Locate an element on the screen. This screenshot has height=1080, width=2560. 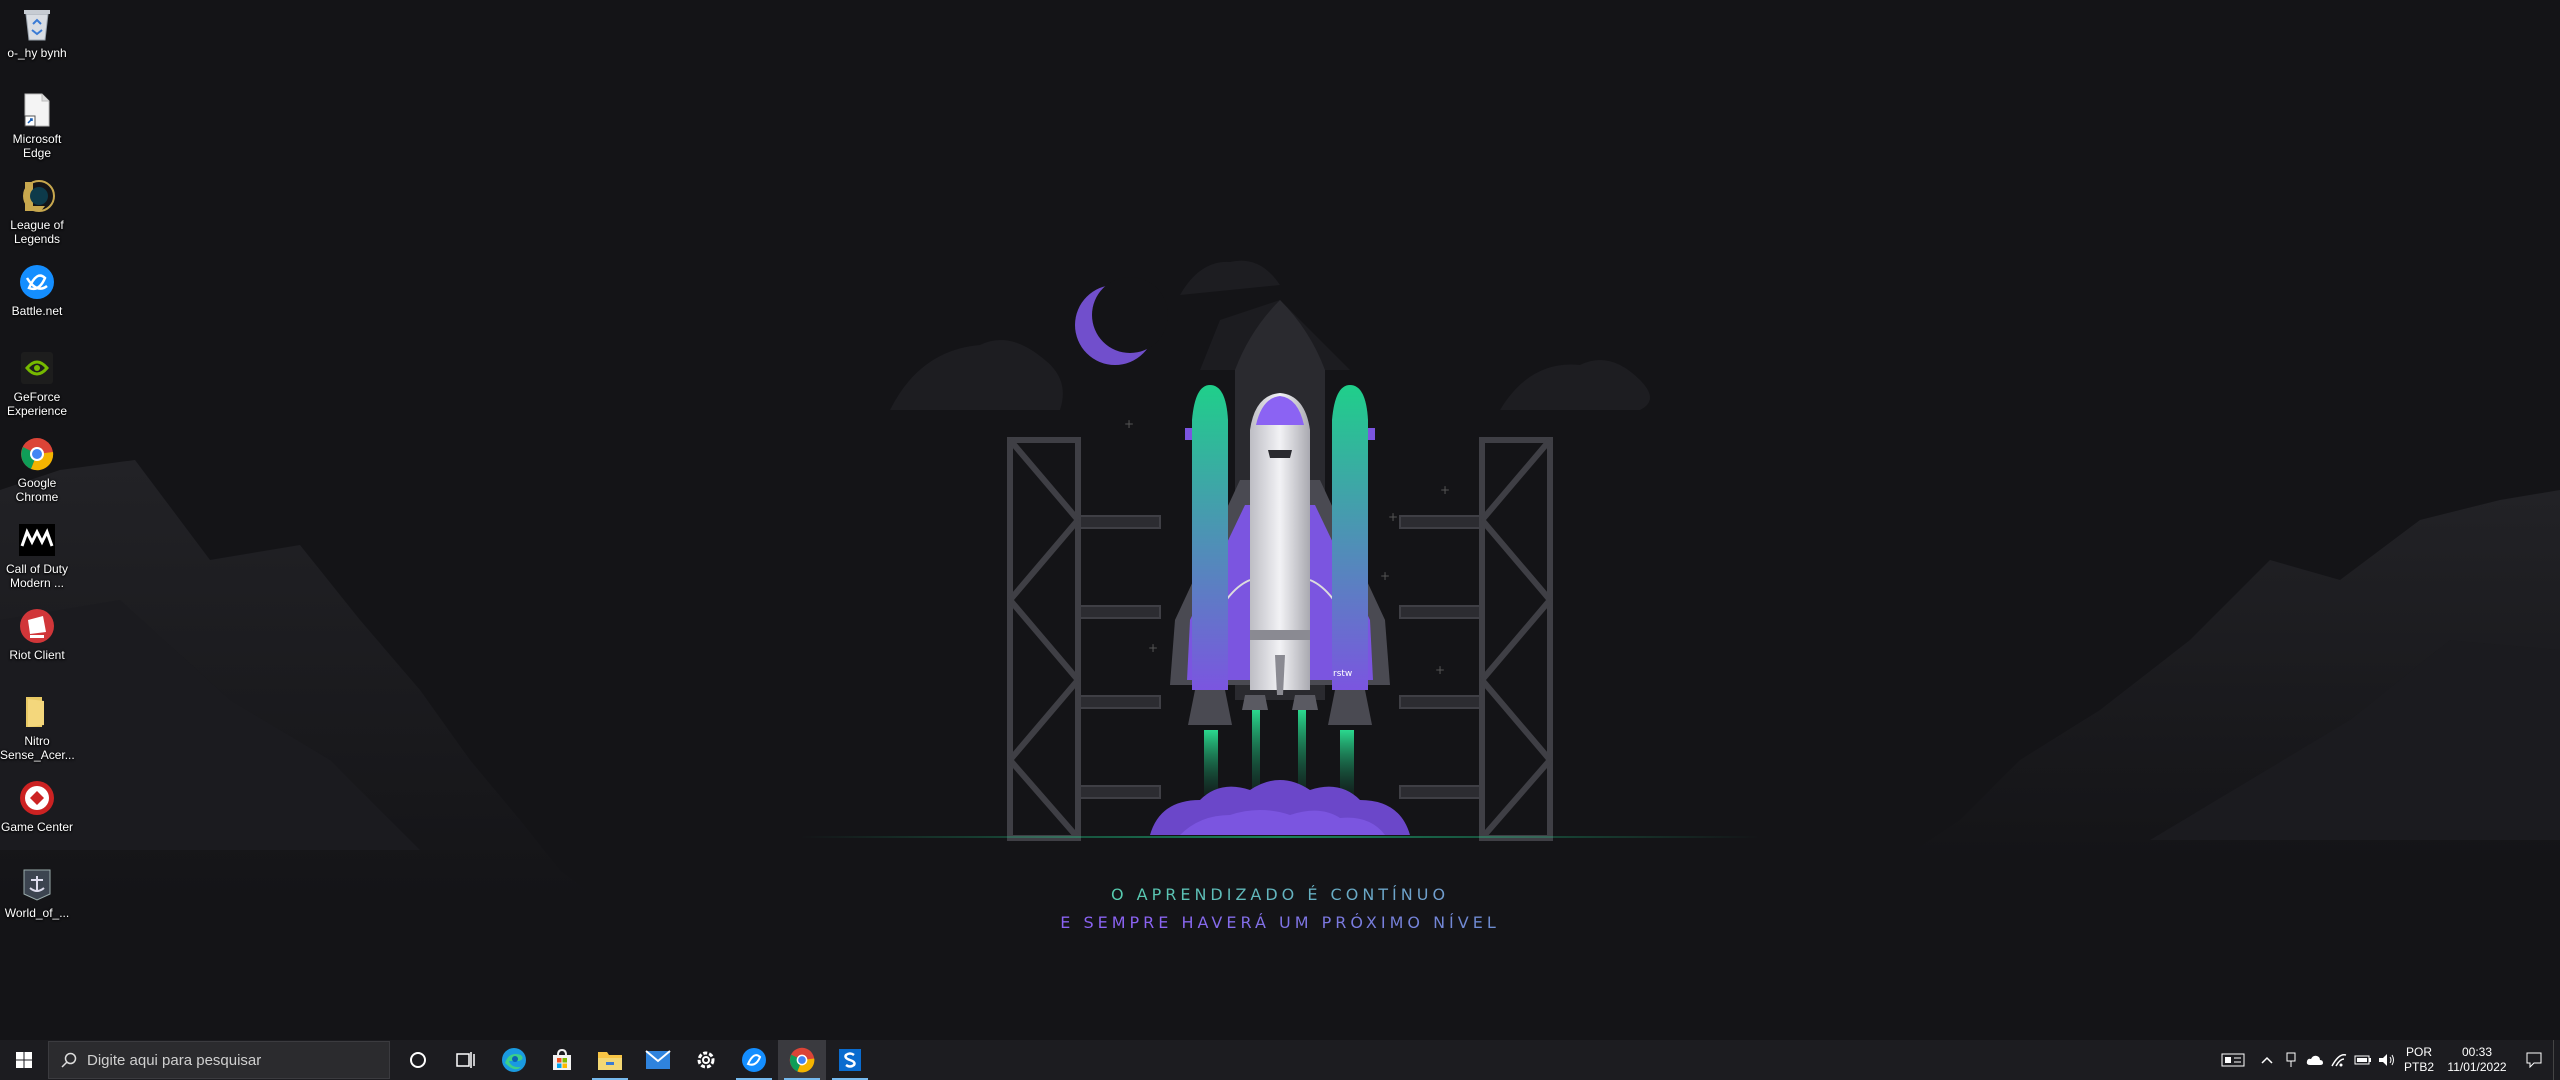
taskbar-app-s is located at coordinates (850, 1060).